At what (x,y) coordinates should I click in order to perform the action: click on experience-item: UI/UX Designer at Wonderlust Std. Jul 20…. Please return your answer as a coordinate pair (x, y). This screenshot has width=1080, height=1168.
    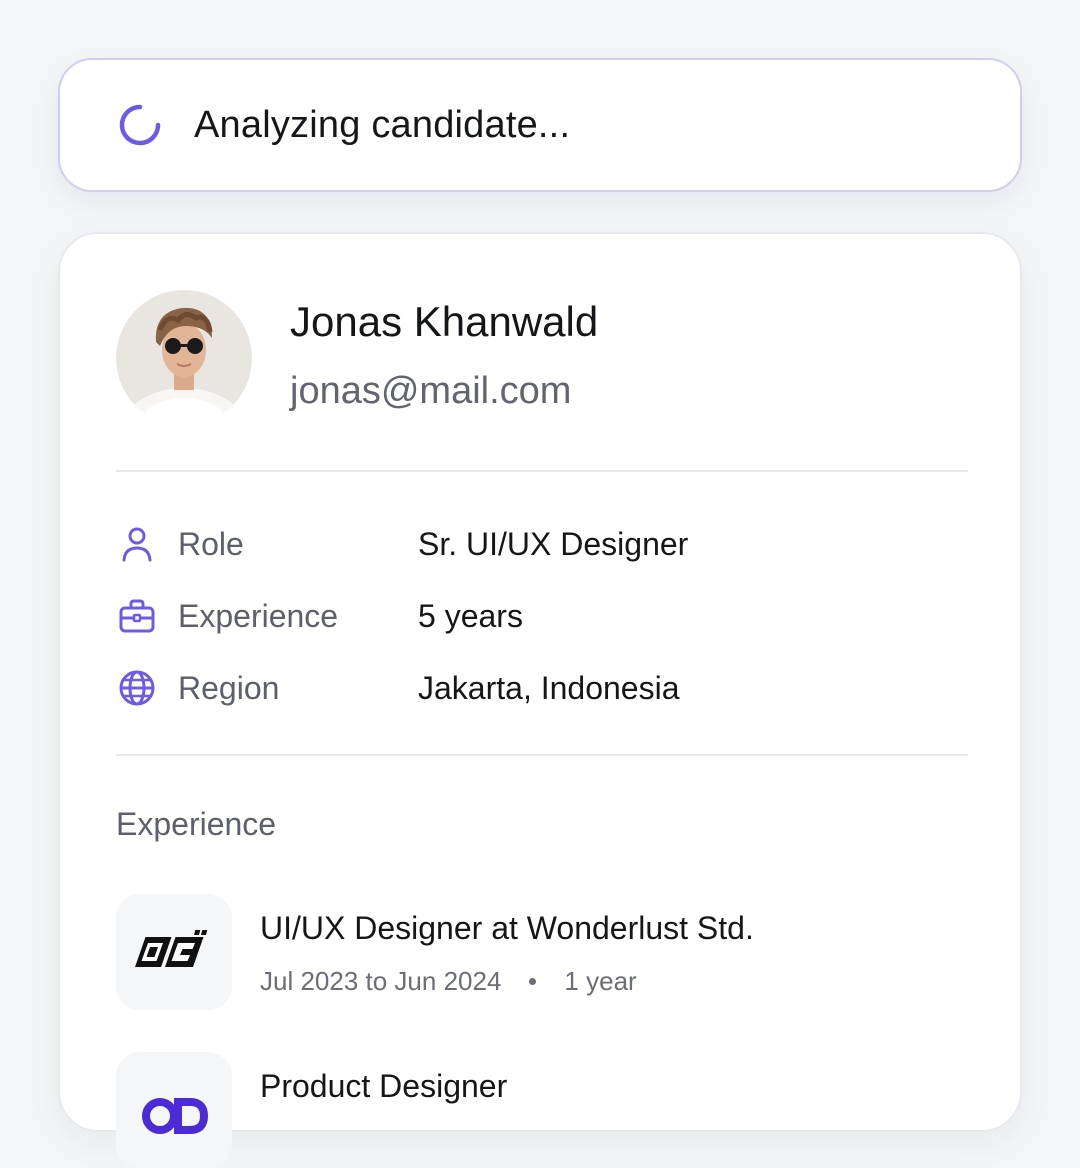
    Looking at the image, I should click on (542, 952).